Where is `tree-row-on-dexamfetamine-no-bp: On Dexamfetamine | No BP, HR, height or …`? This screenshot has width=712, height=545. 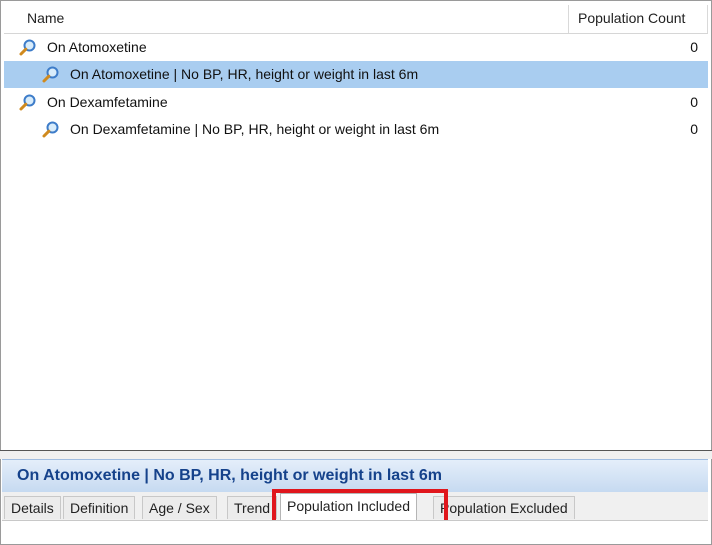
tree-row-on-dexamfetamine-no-bp: On Dexamfetamine | No BP, HR, height or … is located at coordinates (356, 129).